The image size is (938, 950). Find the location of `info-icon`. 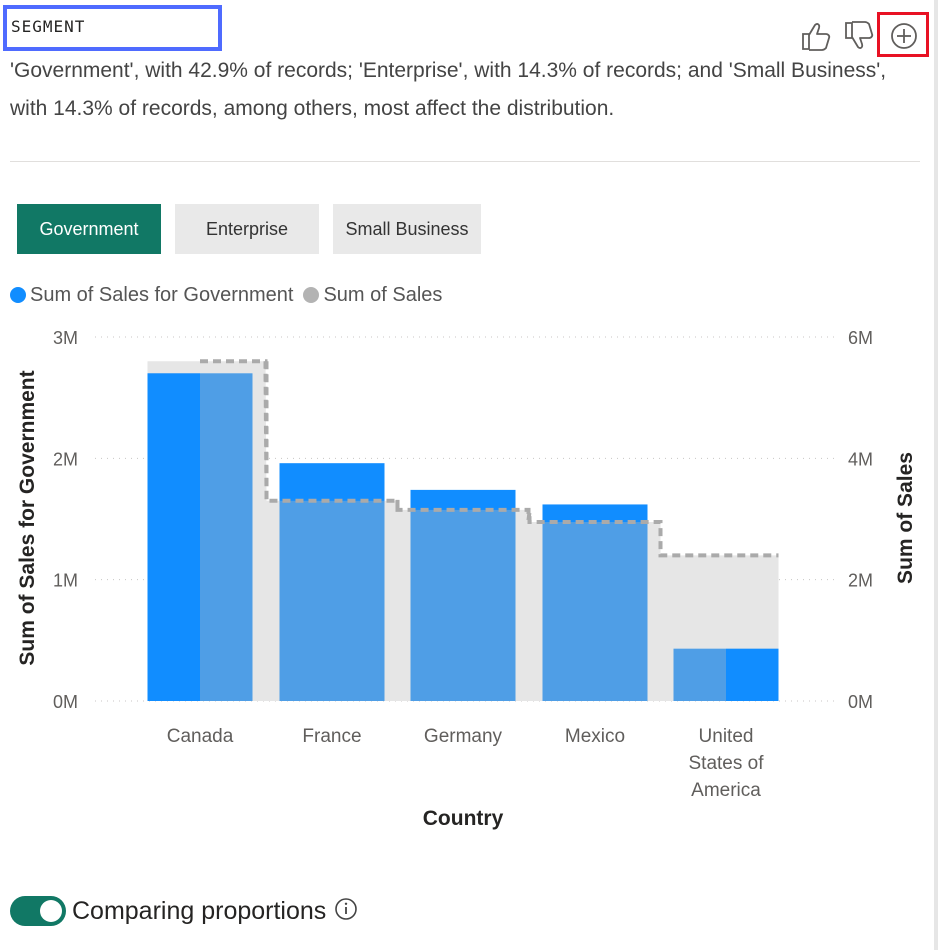

info-icon is located at coordinates (346, 911).